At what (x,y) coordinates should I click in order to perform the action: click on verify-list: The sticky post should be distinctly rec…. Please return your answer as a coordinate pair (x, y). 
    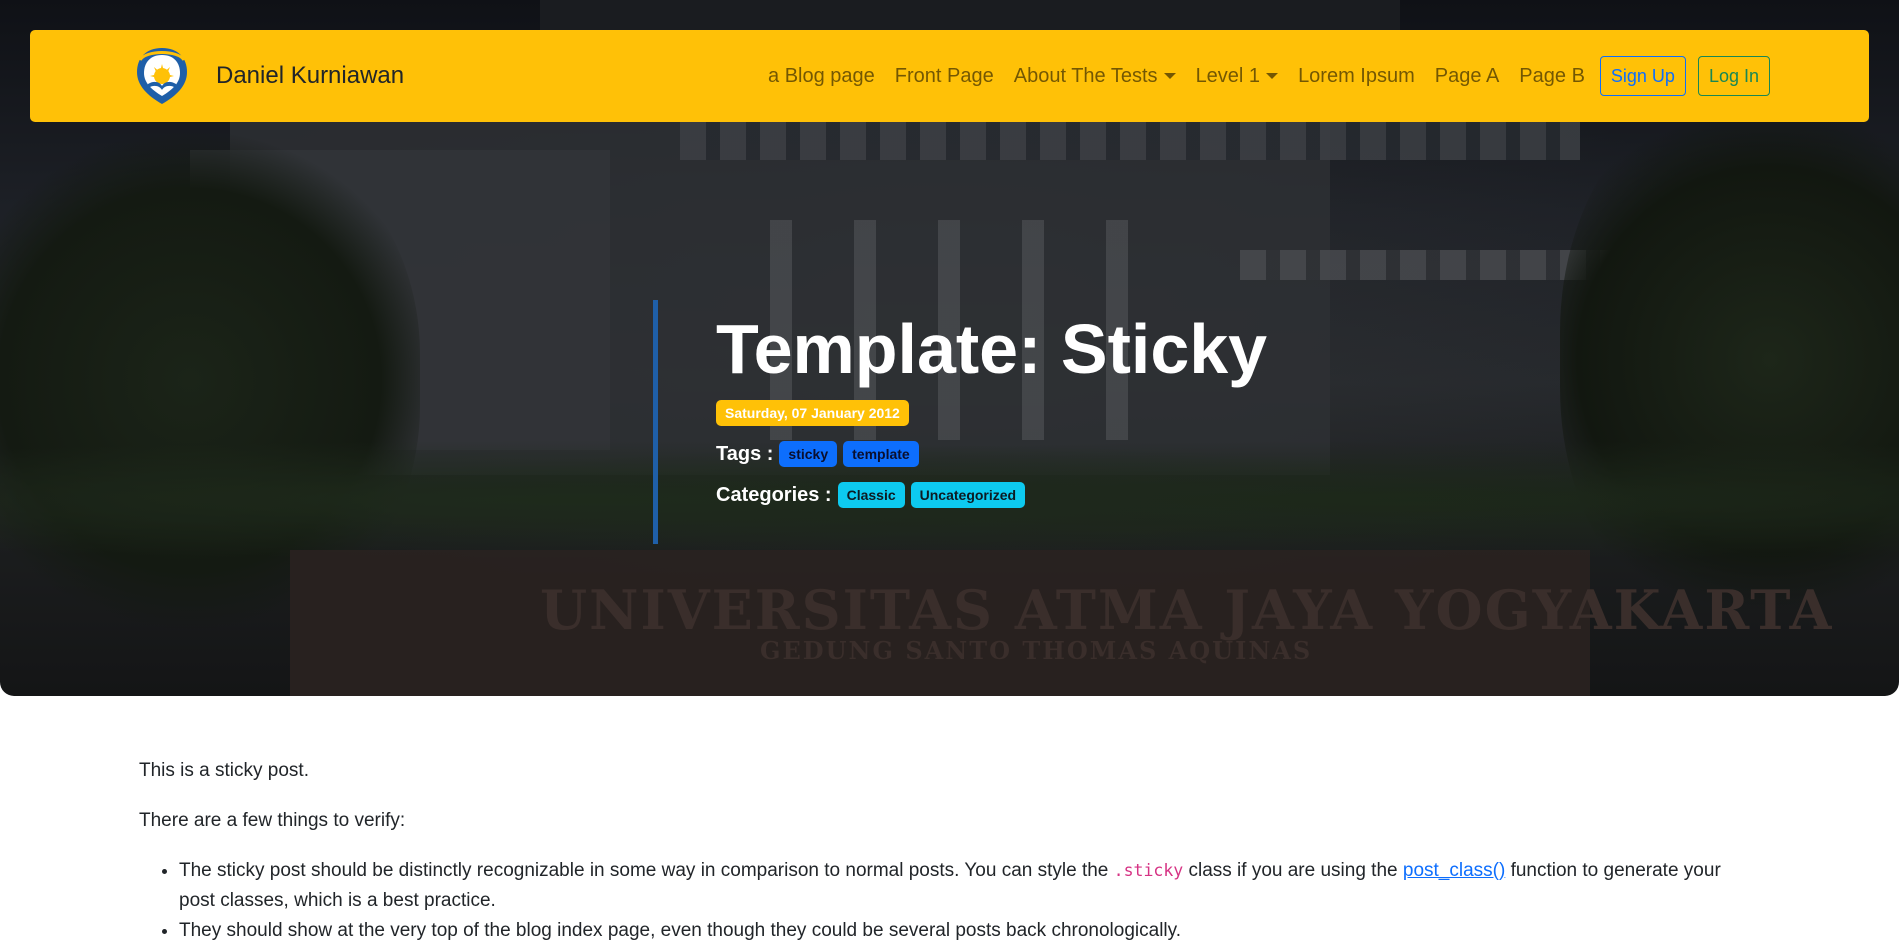
    Looking at the image, I should click on (949, 901).